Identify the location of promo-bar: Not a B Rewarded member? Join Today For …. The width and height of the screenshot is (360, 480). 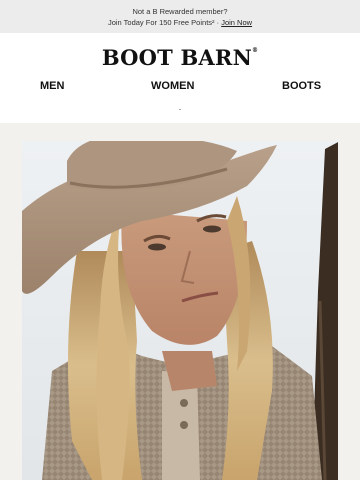
(180, 16).